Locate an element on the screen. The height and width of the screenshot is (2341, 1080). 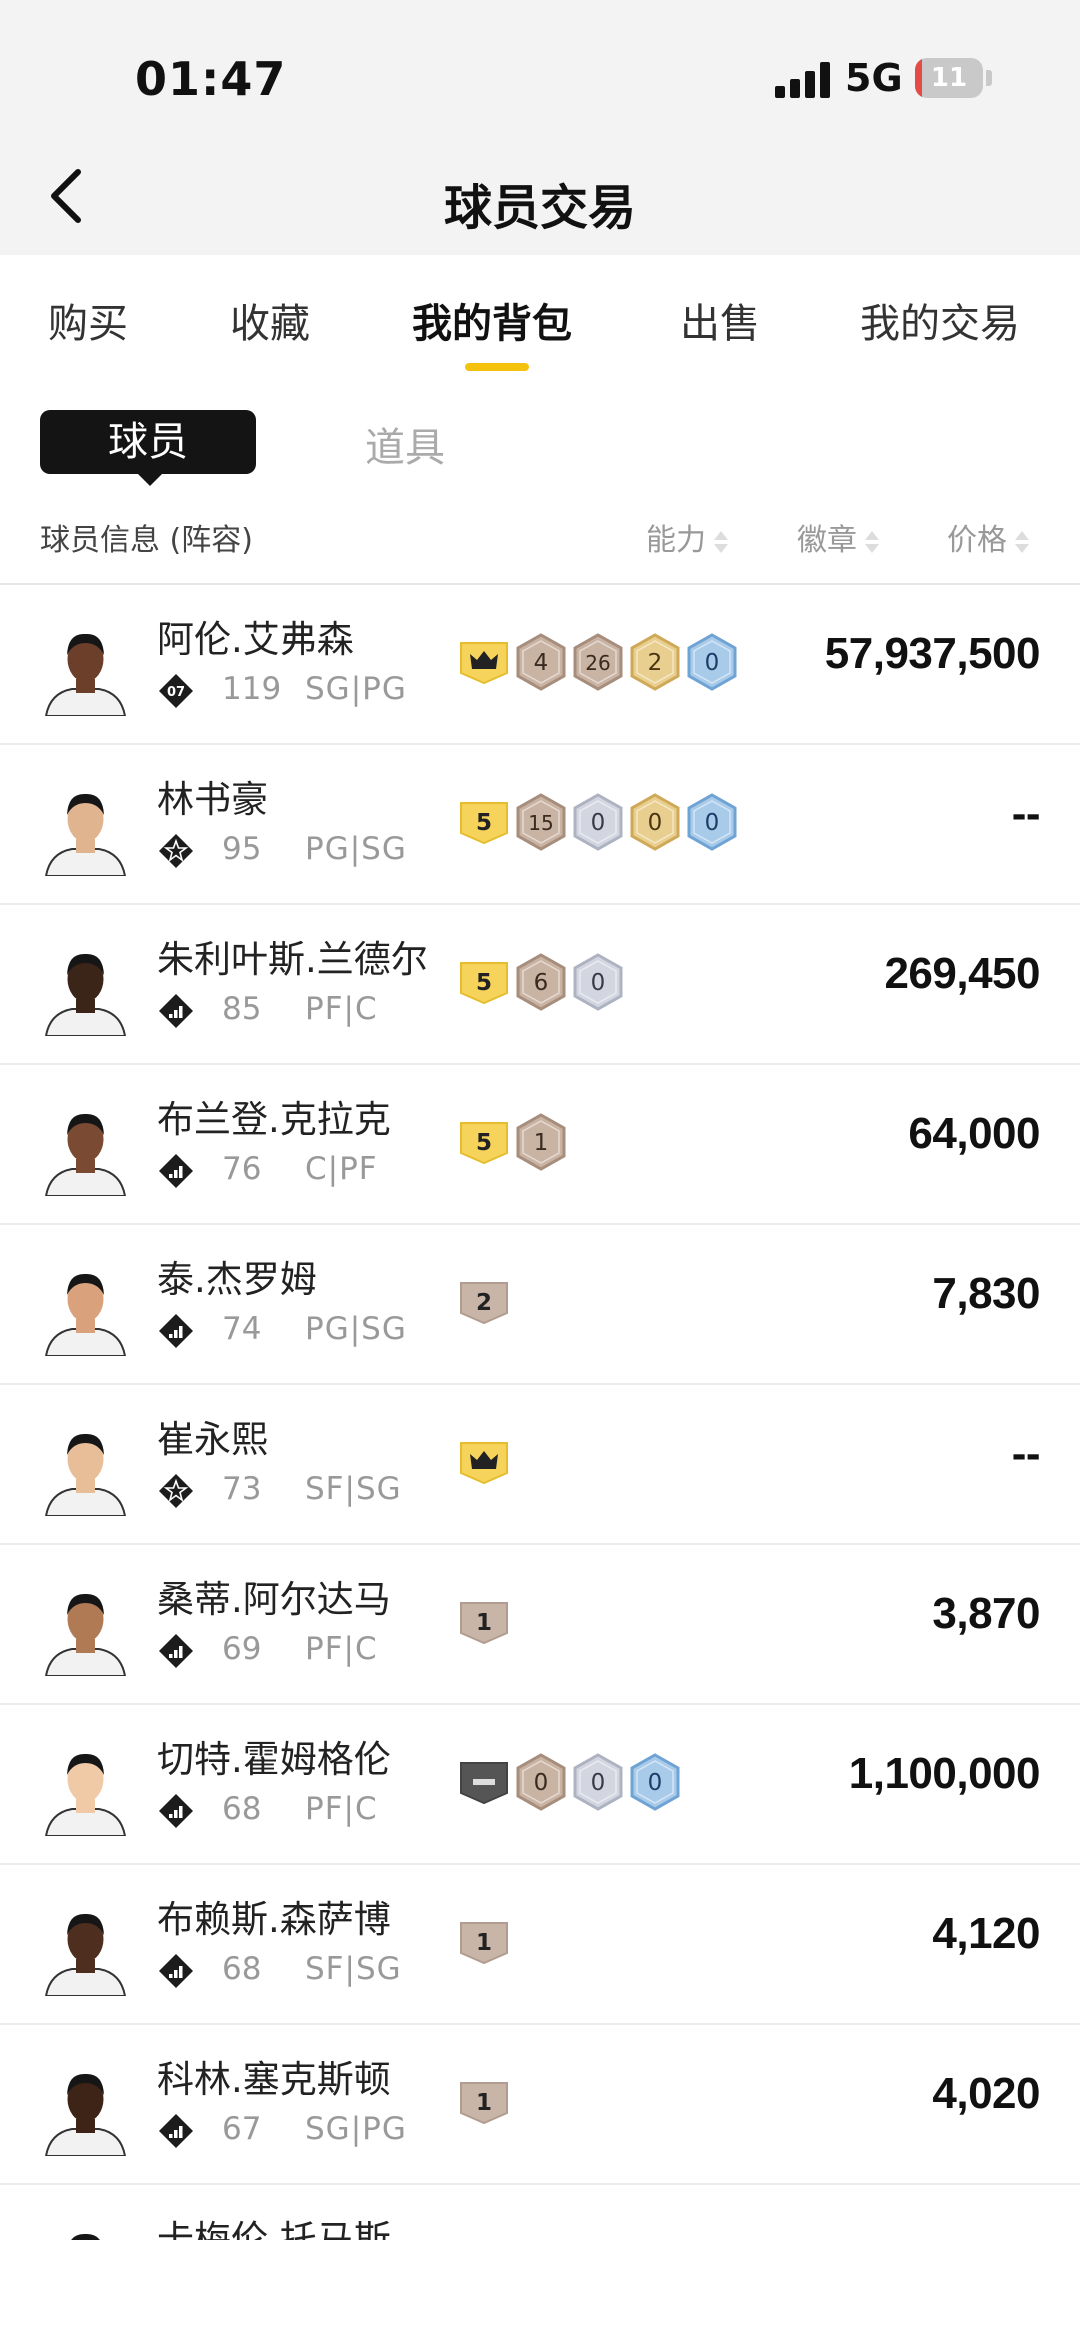
gold-badge-icon: 2 is located at coordinates (655, 662).